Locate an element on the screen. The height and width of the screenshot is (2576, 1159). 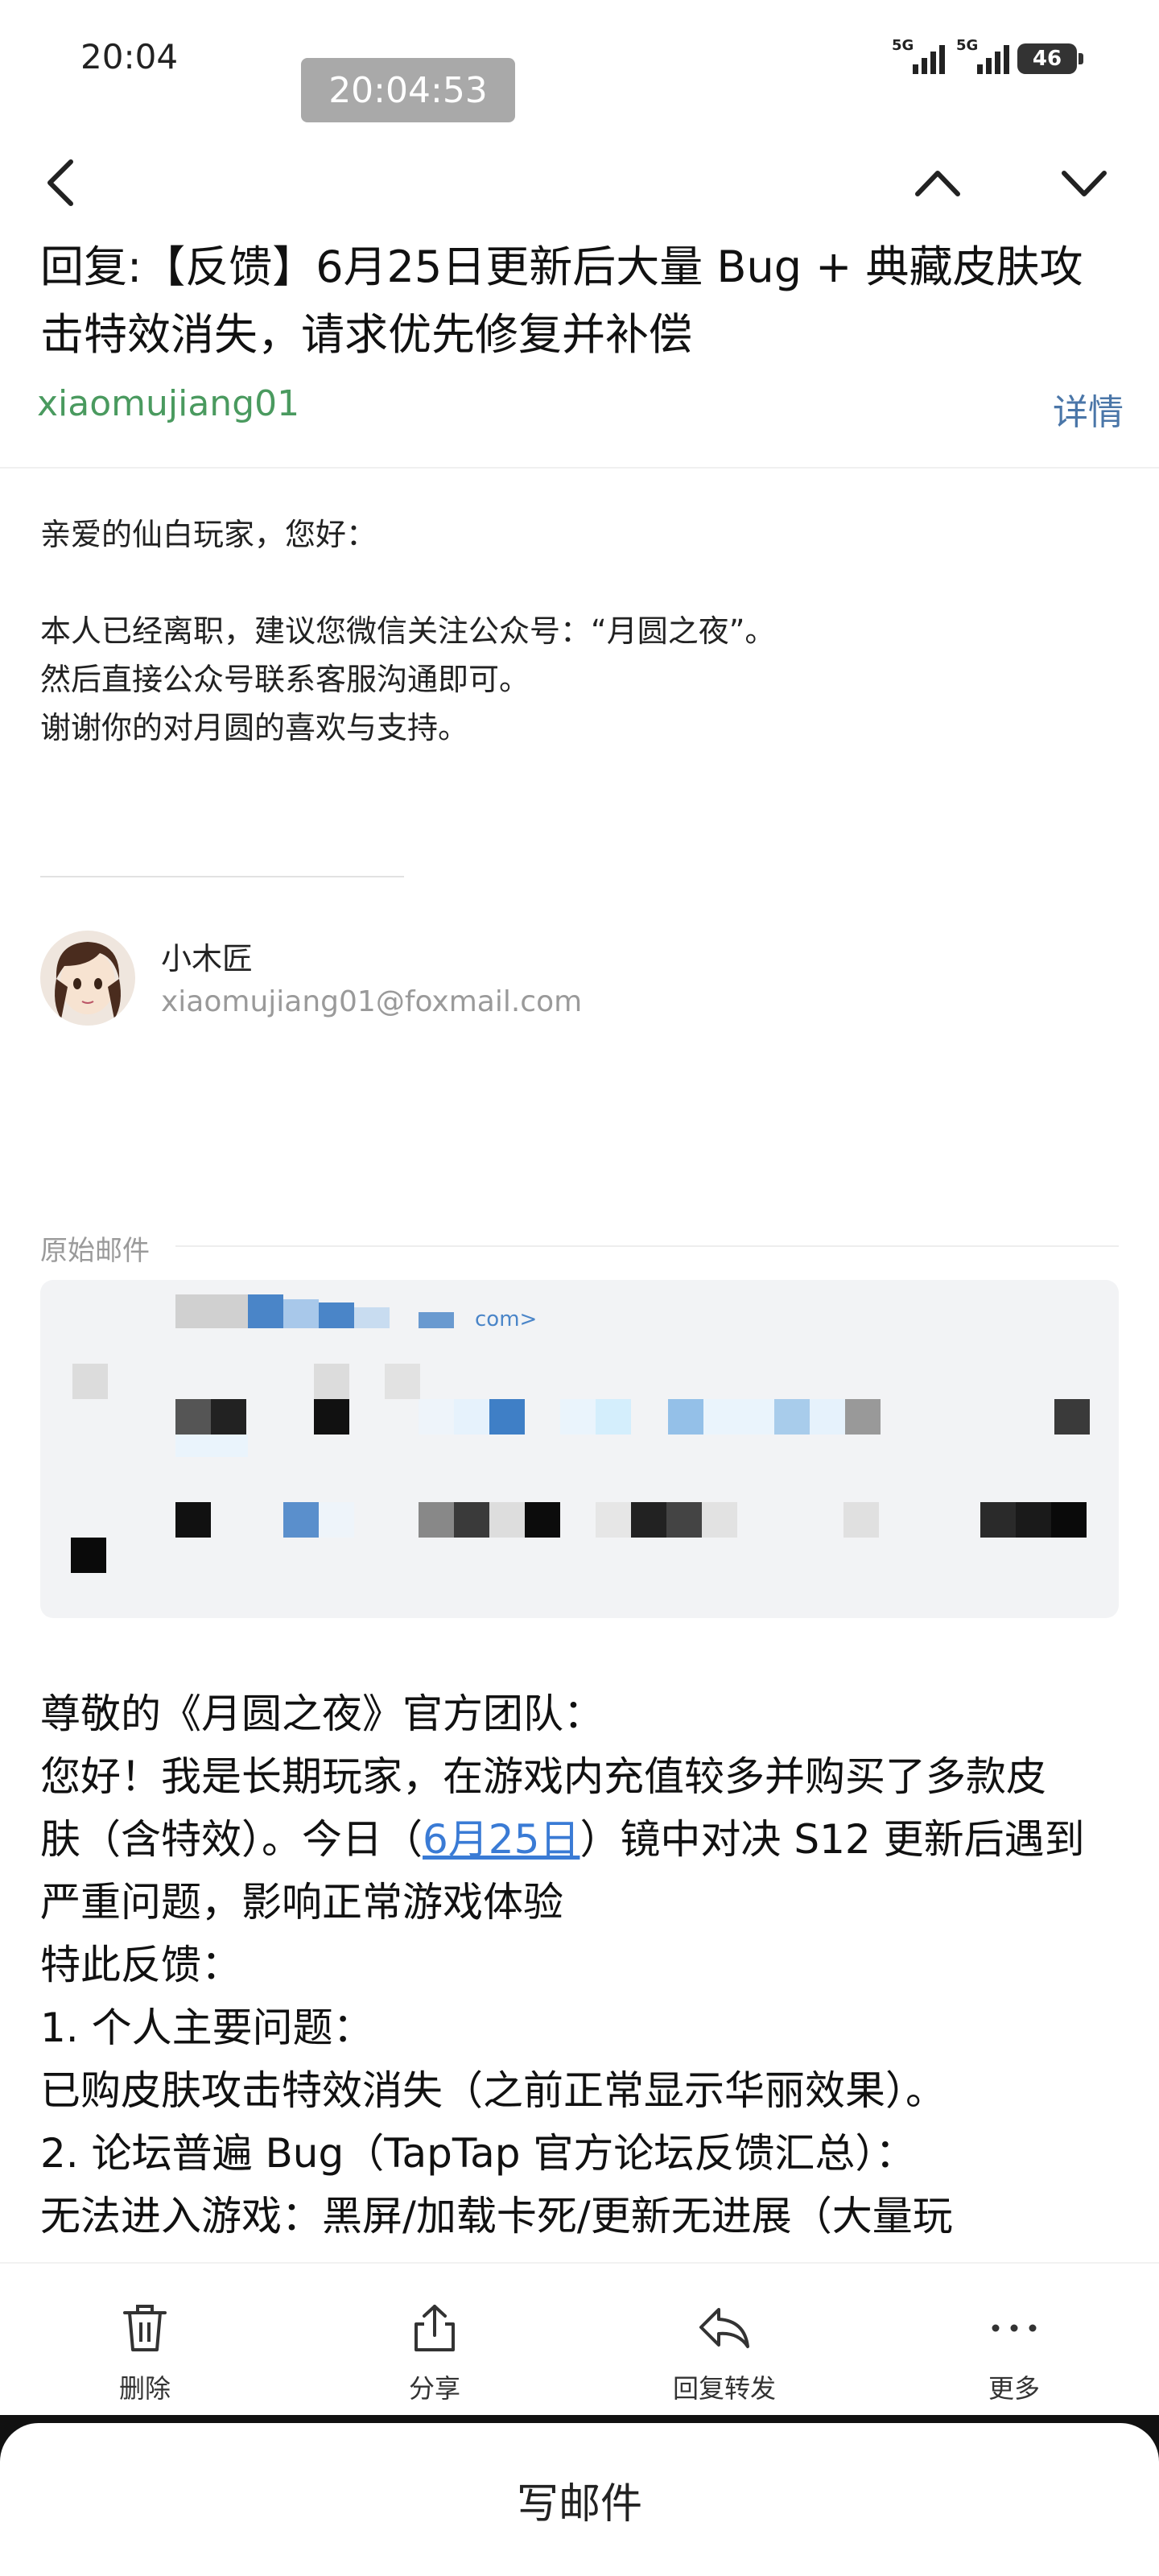
original-mail-header-redacted: com> is located at coordinates (579, 1449).